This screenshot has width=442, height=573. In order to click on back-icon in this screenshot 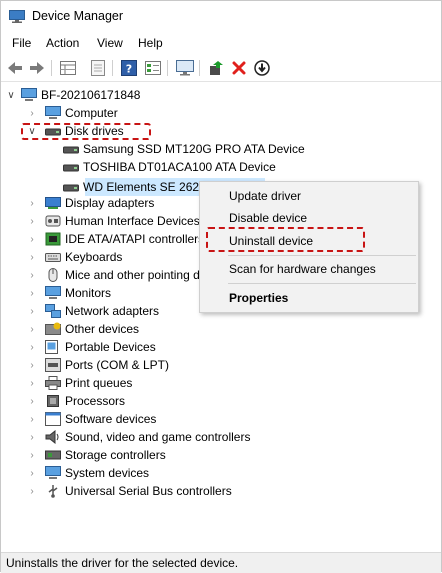, I will do `click(15, 68)`.